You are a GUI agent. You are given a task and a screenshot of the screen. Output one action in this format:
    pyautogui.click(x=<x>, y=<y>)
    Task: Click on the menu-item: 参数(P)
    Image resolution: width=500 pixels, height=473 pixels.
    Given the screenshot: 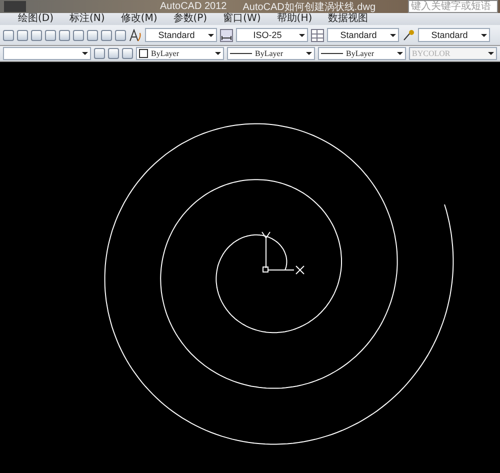 What is the action you would take?
    pyautogui.click(x=190, y=19)
    